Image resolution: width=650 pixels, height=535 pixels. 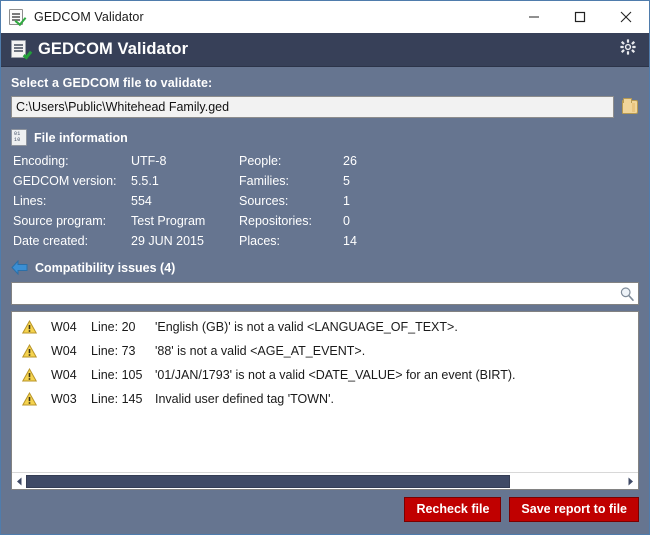 I want to click on blue-arrow-left-icon, so click(x=19, y=267).